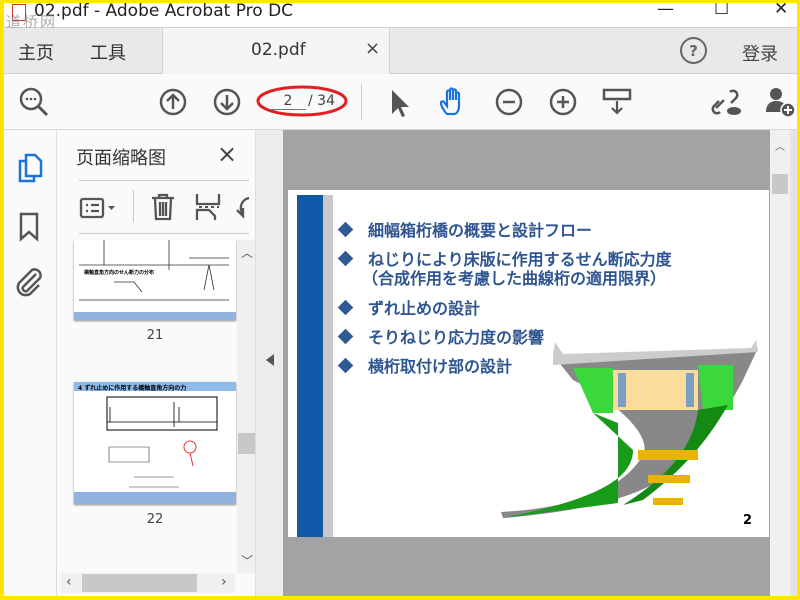  Describe the element at coordinates (440, 366) in the screenshot. I see `bullet-text: 横桁取付け部の設計` at that location.